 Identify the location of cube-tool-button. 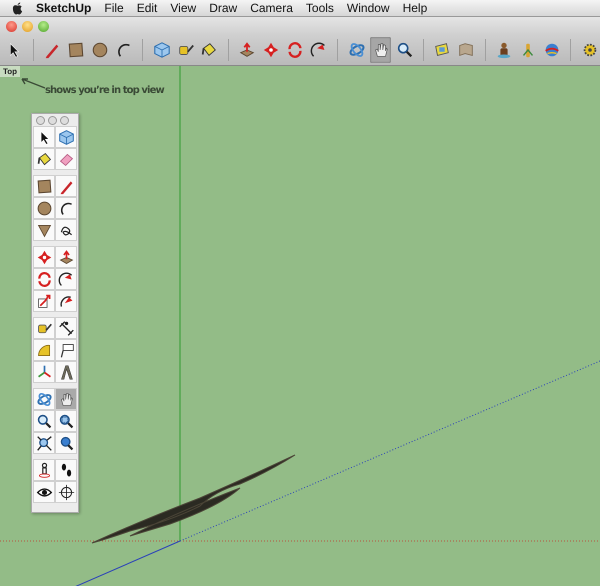
(66, 137).